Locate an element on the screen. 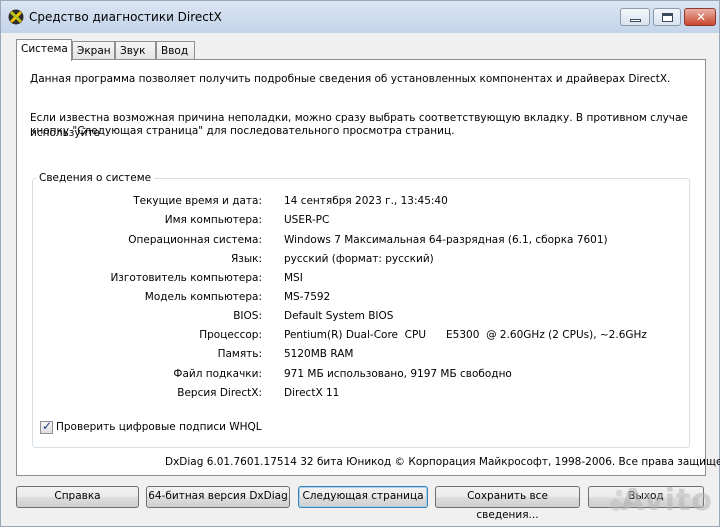 This screenshot has width=720, height=527. avito-watermark: Avito is located at coordinates (667, 500).